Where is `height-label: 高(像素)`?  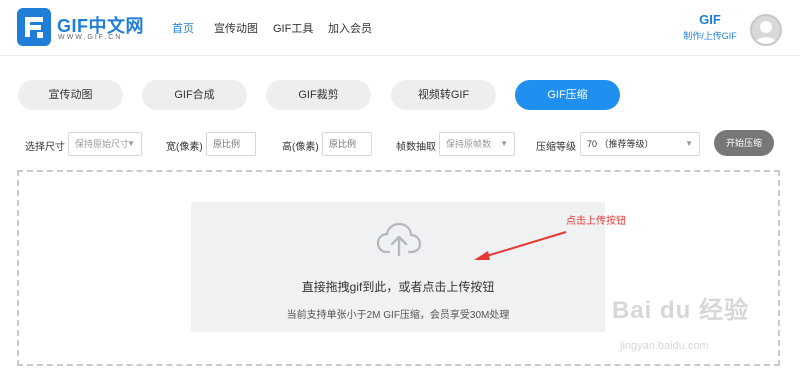 height-label: 高(像素) is located at coordinates (300, 147).